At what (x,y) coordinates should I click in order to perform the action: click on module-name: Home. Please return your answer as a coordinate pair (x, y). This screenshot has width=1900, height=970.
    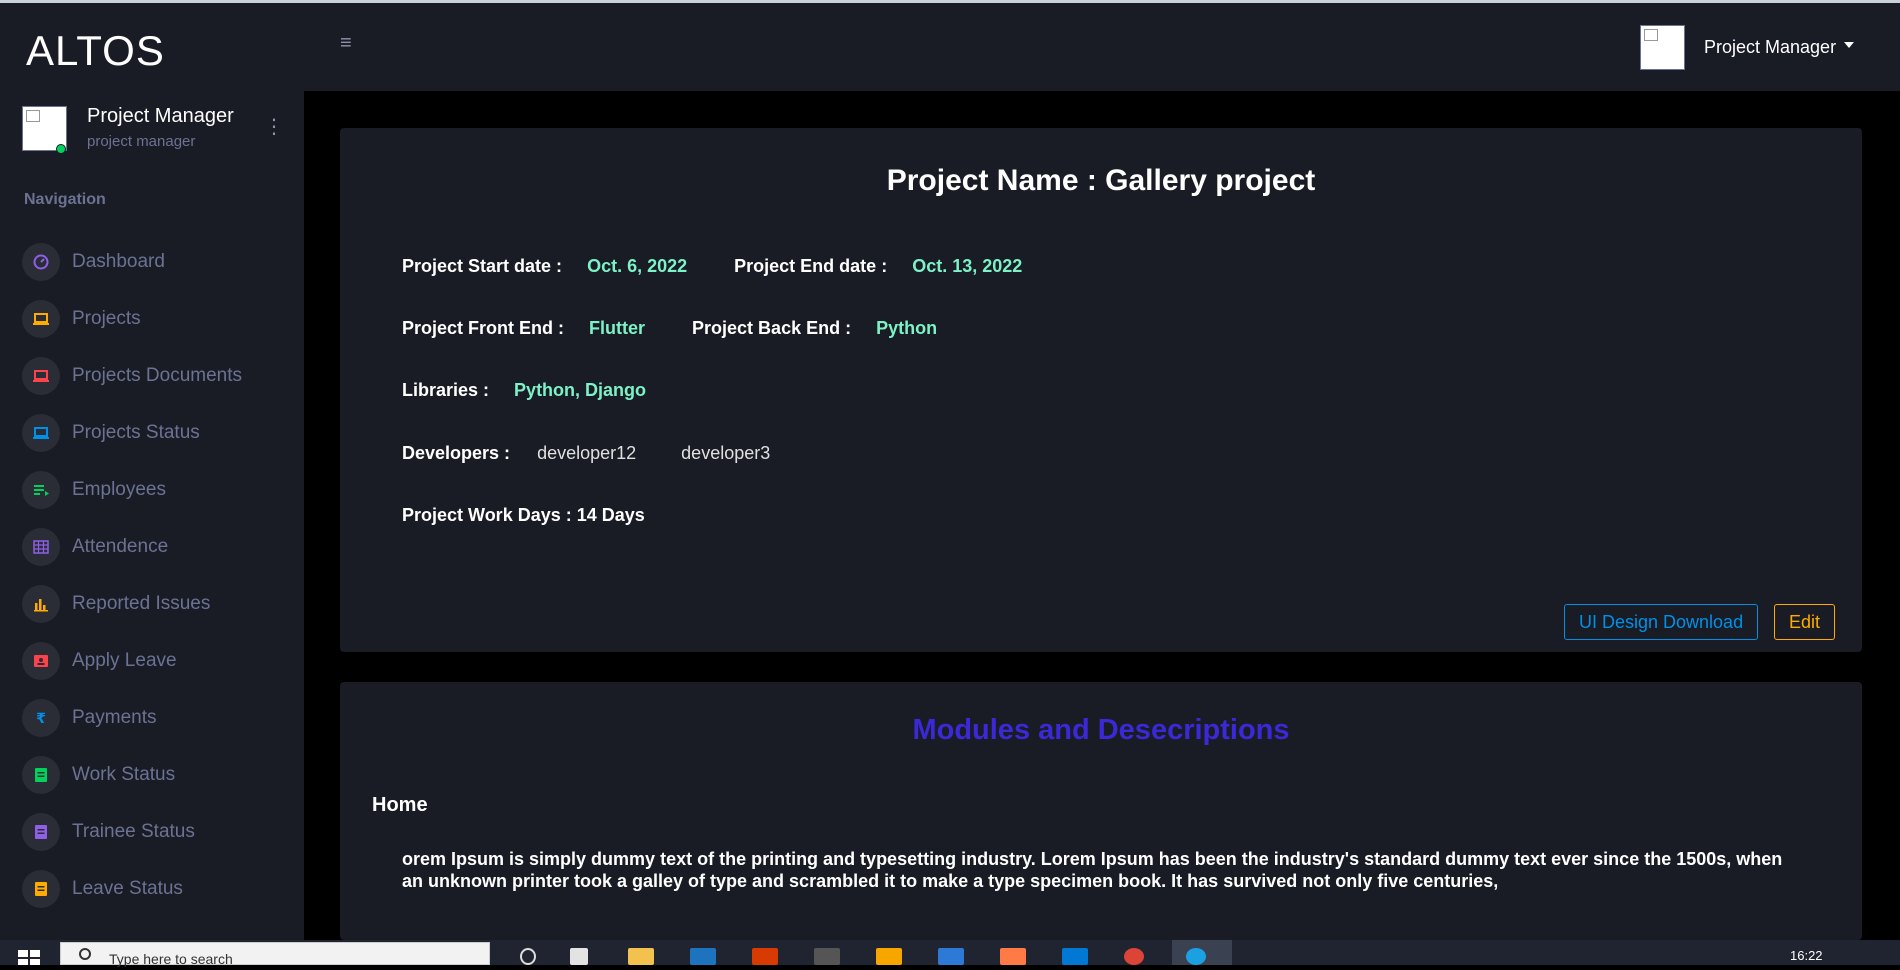
    Looking at the image, I should click on (400, 805).